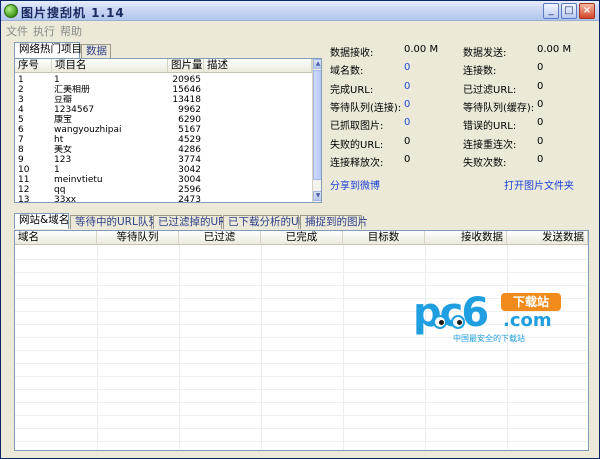  What do you see at coordinates (44, 31) in the screenshot?
I see `menu-run: 执行` at bounding box center [44, 31].